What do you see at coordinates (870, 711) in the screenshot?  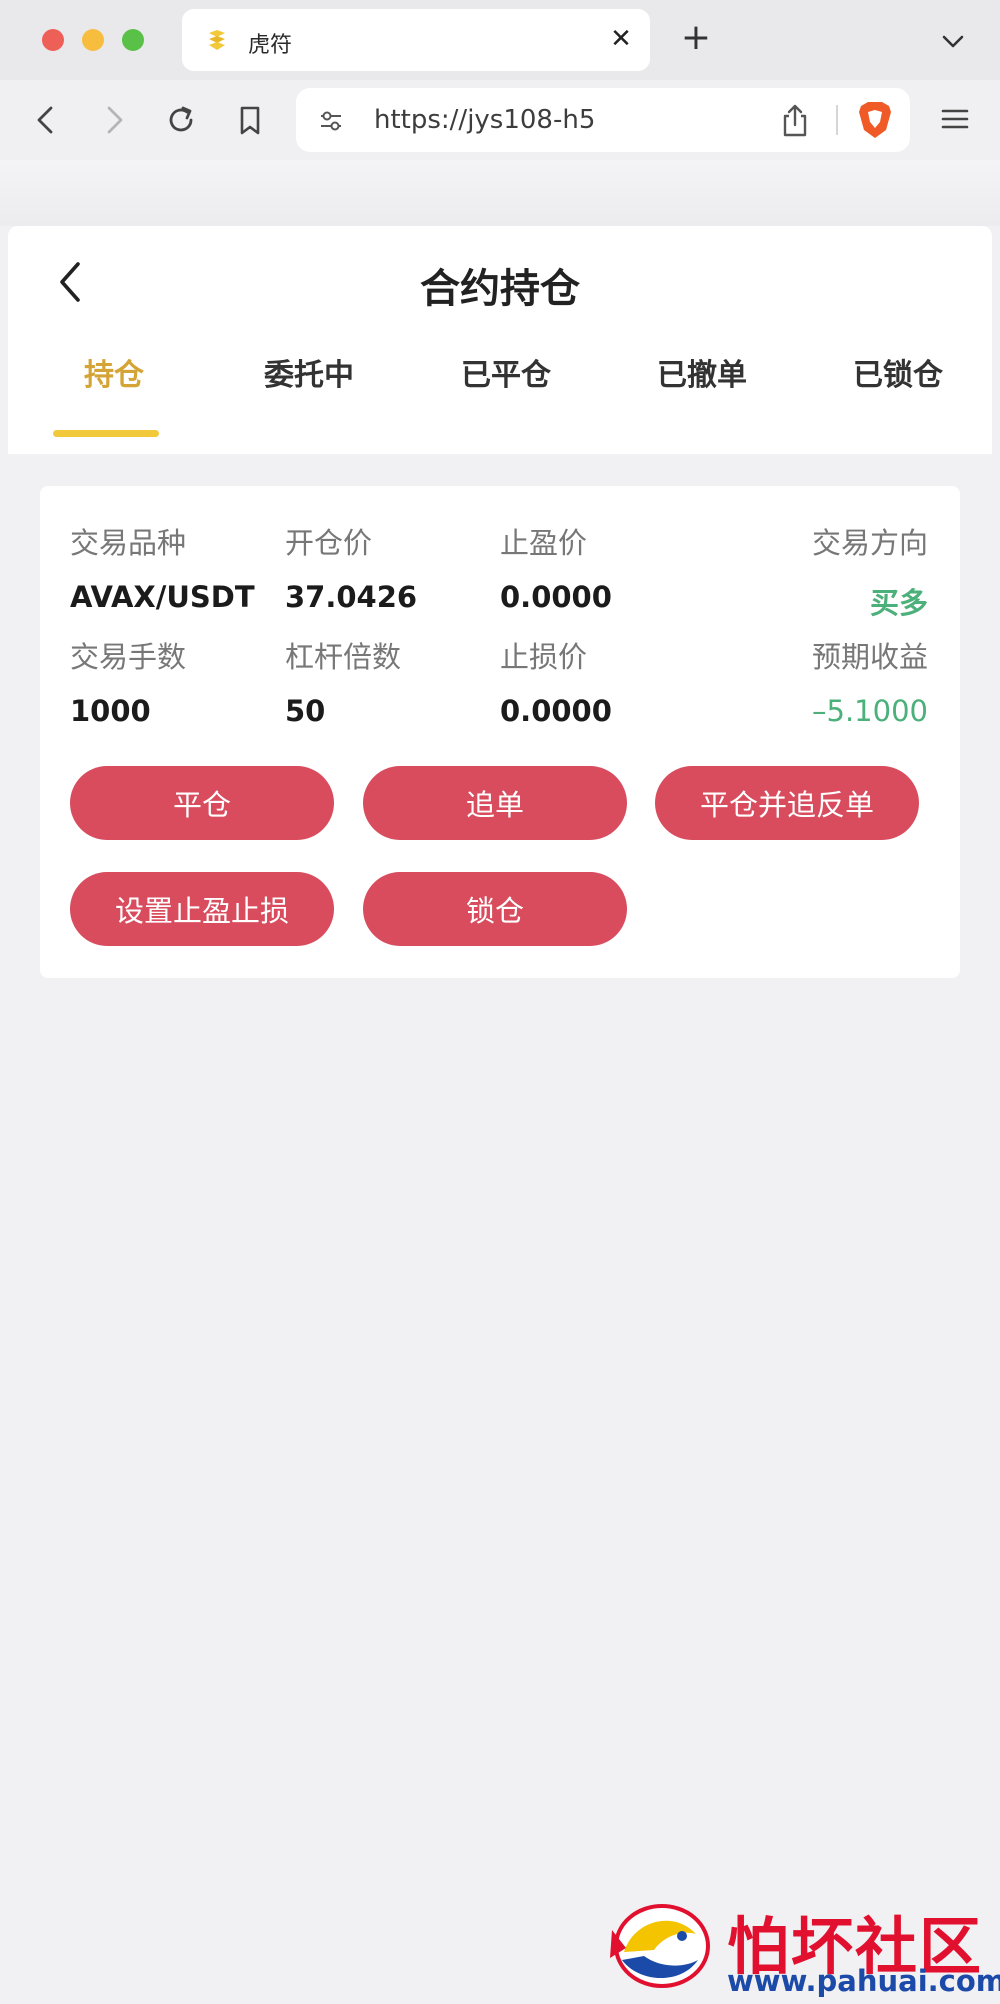 I see `expected-pnl-value: –5.1000` at bounding box center [870, 711].